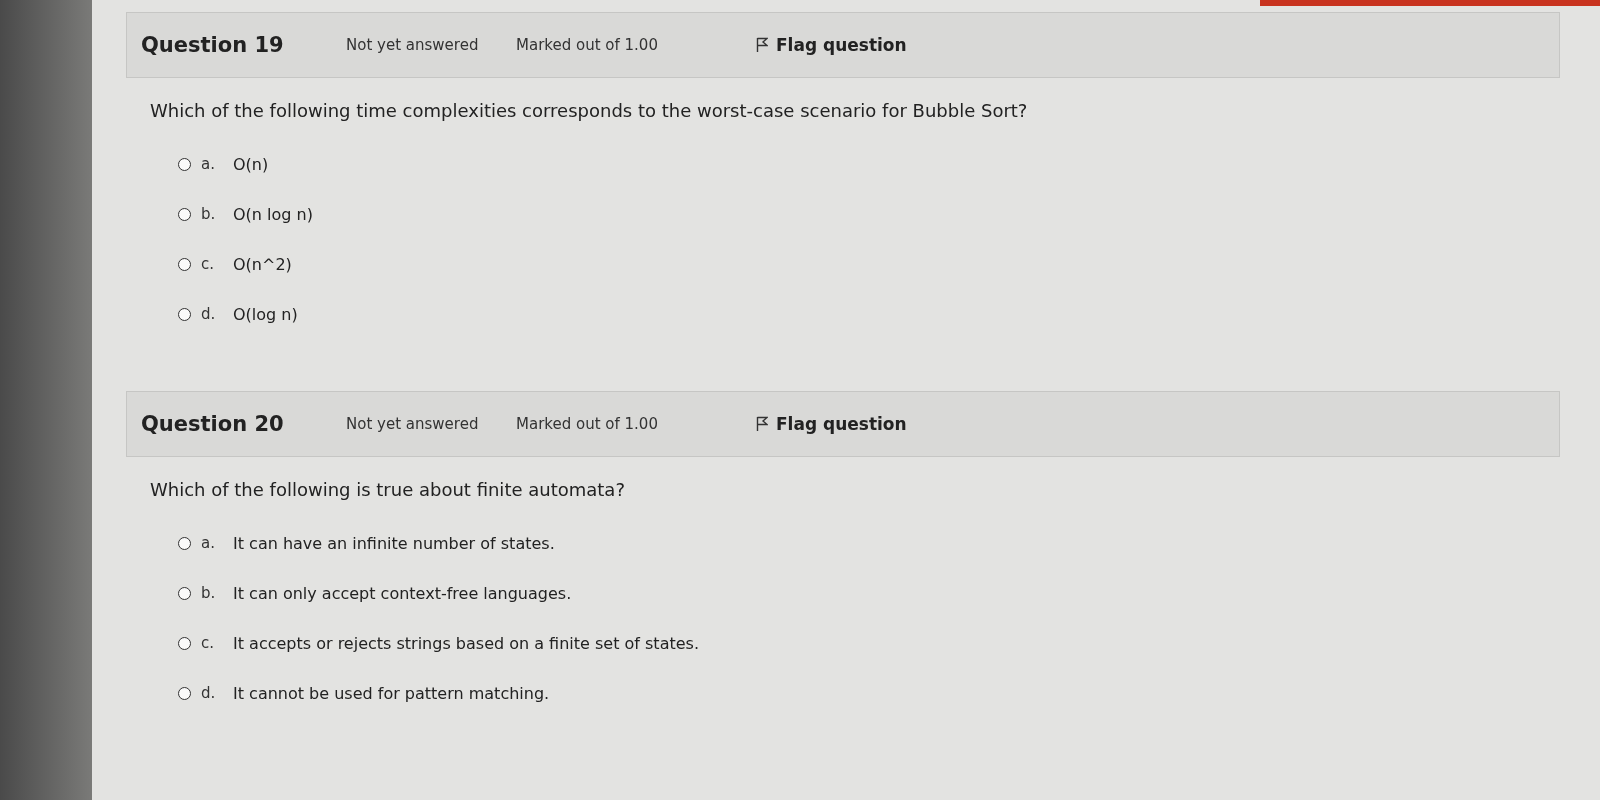 The image size is (1600, 800). What do you see at coordinates (273, 214) in the screenshot?
I see `option-text: O(n log n)` at bounding box center [273, 214].